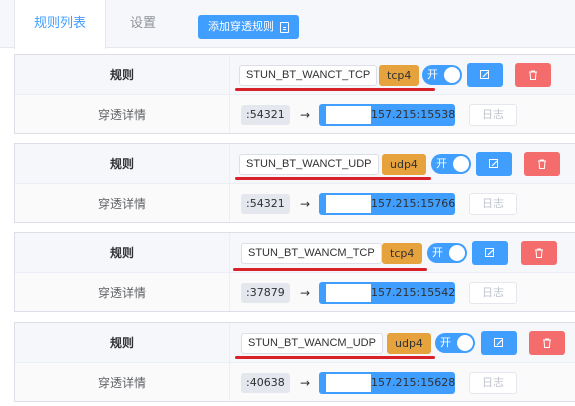  I want to click on rule-row: 规则 STUN_BT_WANCM_UDP udp4 开, so click(295, 343).